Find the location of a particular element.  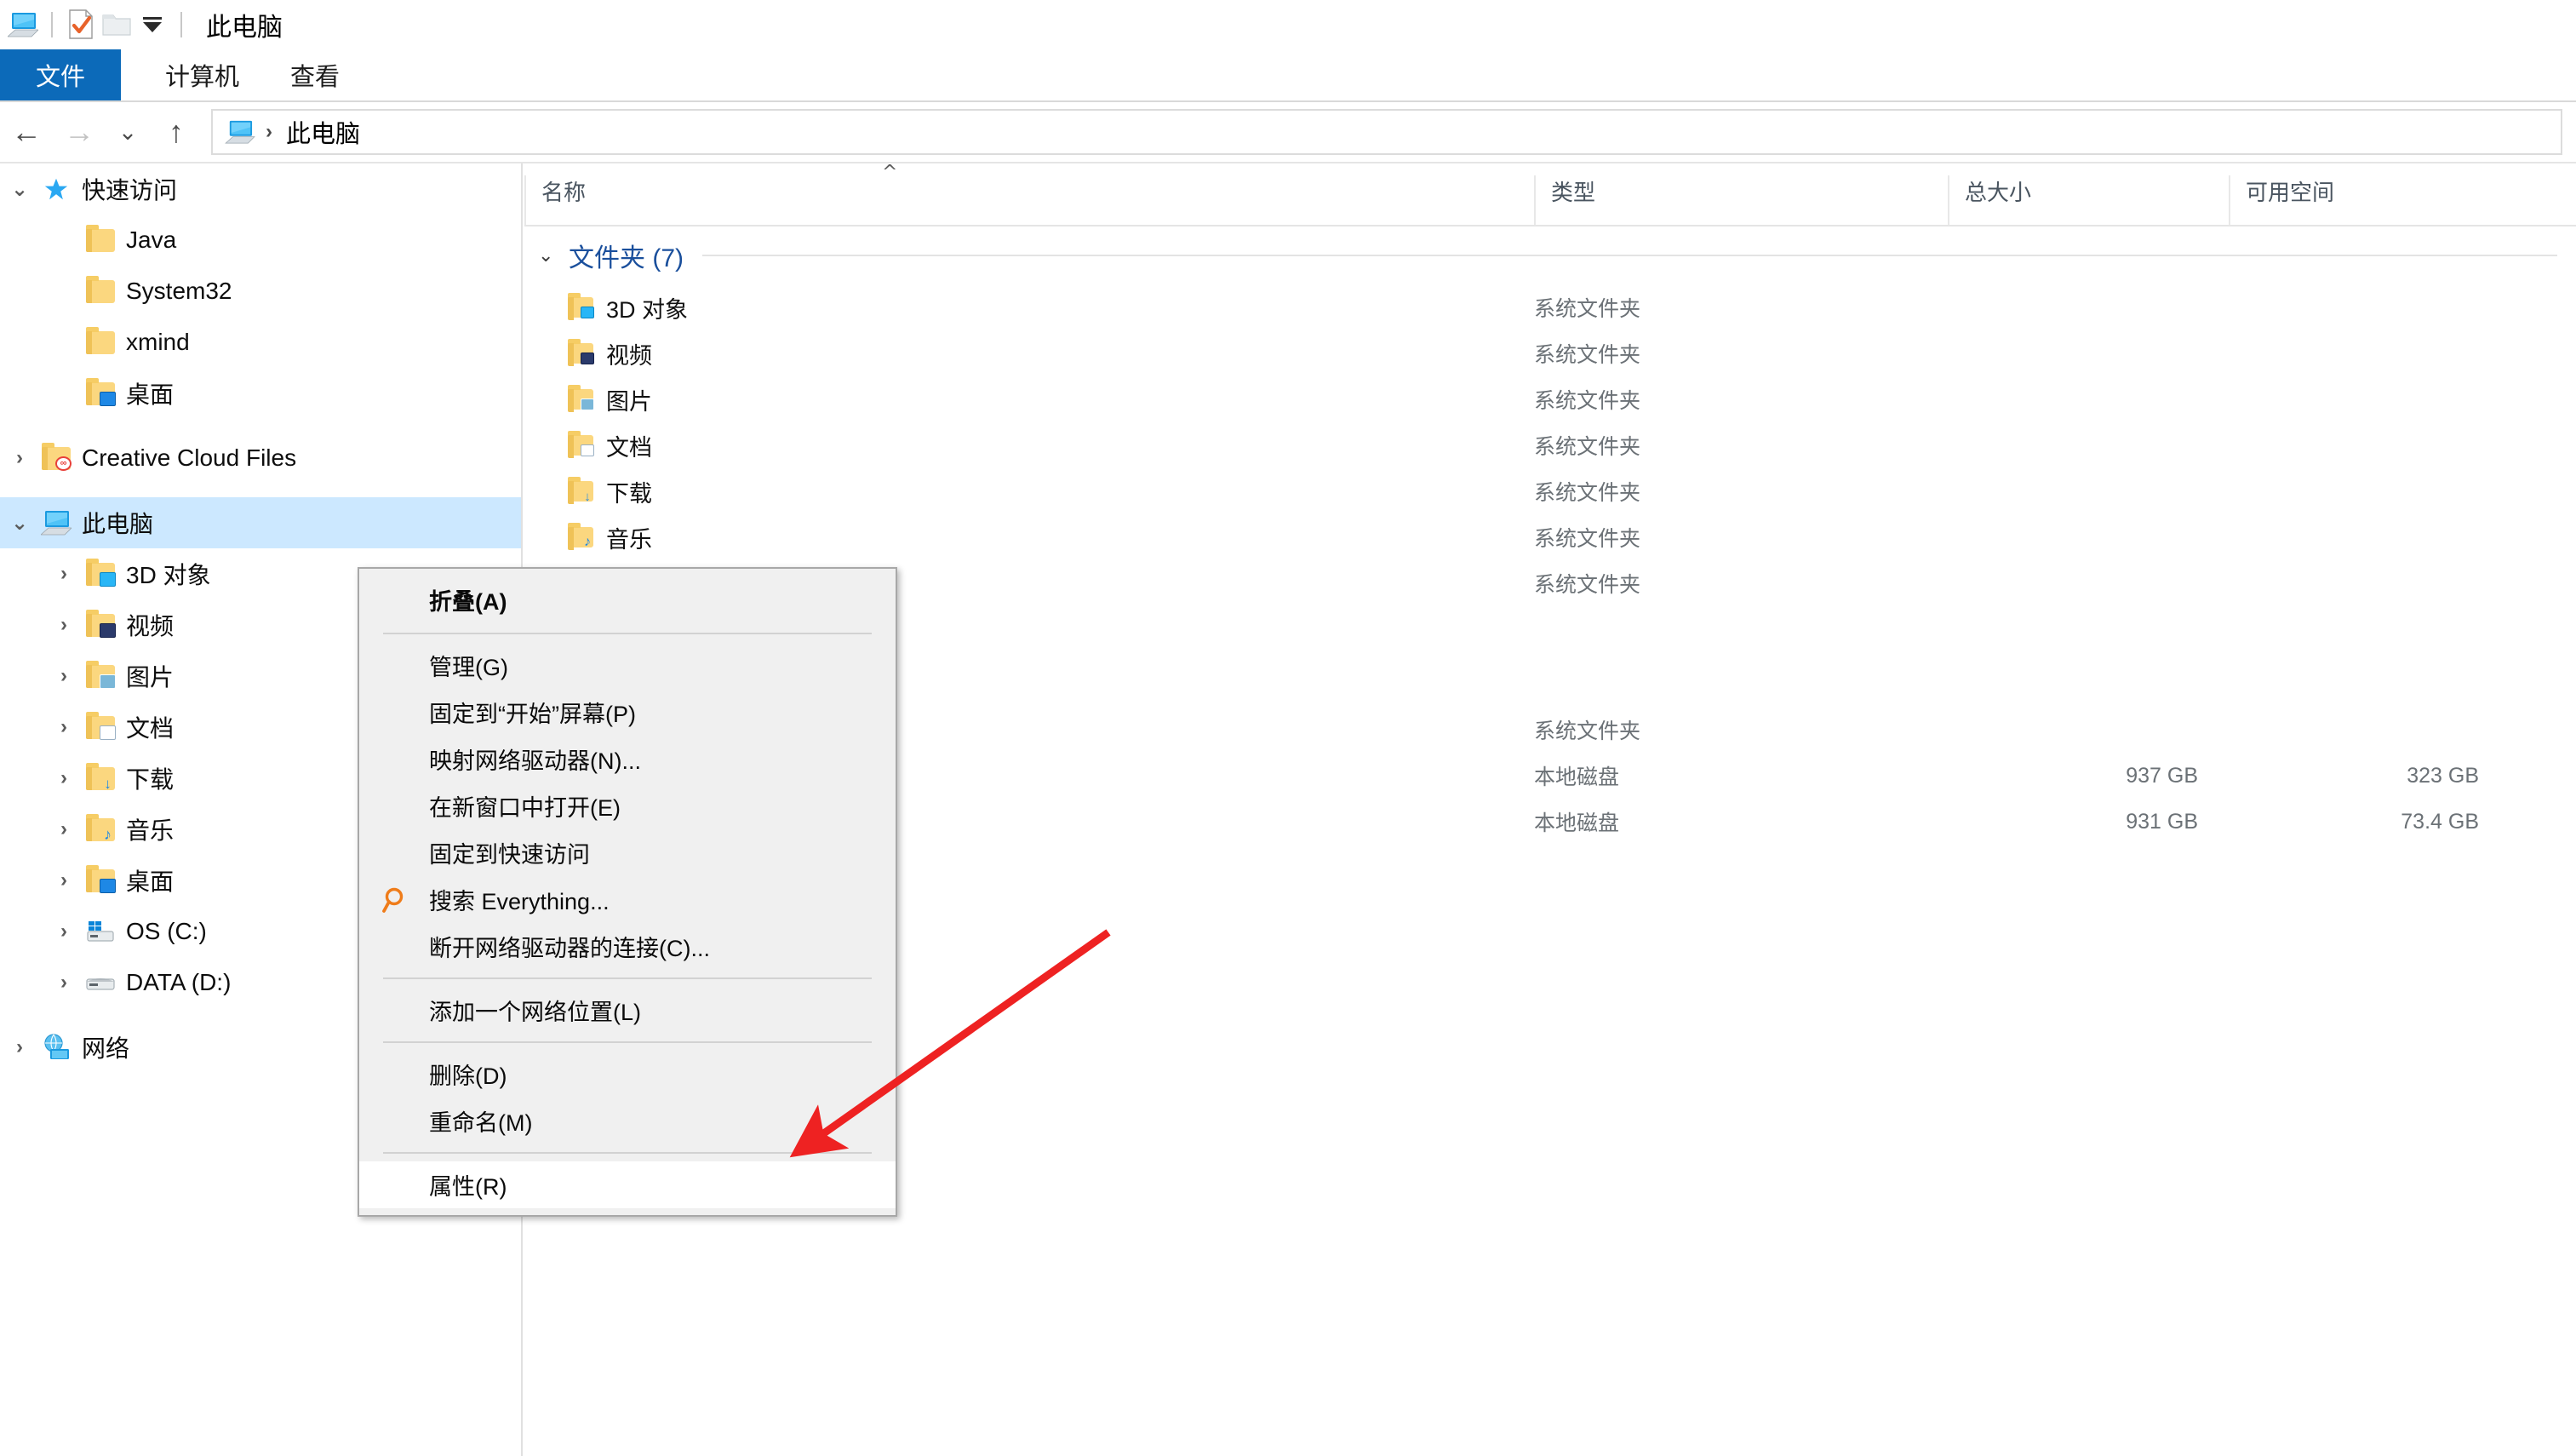

sidebar-item-label: 3D 对象 is located at coordinates (168, 575).